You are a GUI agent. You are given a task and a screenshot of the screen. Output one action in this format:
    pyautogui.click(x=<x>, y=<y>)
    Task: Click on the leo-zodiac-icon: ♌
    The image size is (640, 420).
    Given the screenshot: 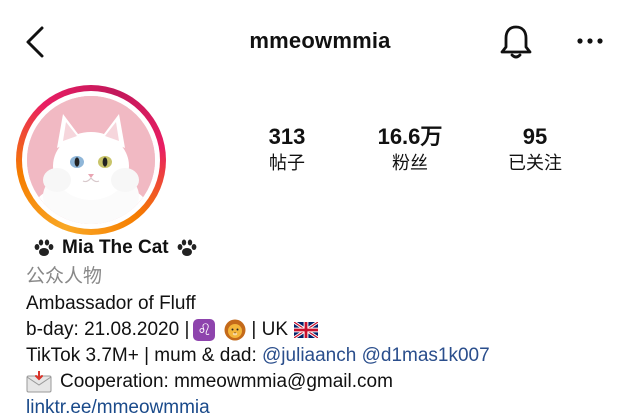 What is the action you would take?
    pyautogui.click(x=204, y=330)
    